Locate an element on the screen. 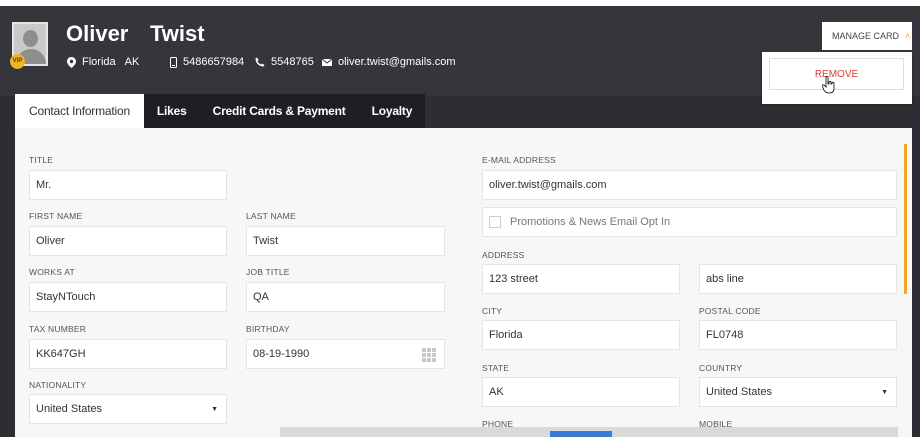 The width and height of the screenshot is (920, 437). address-line1-field: 123 street is located at coordinates (581, 279).